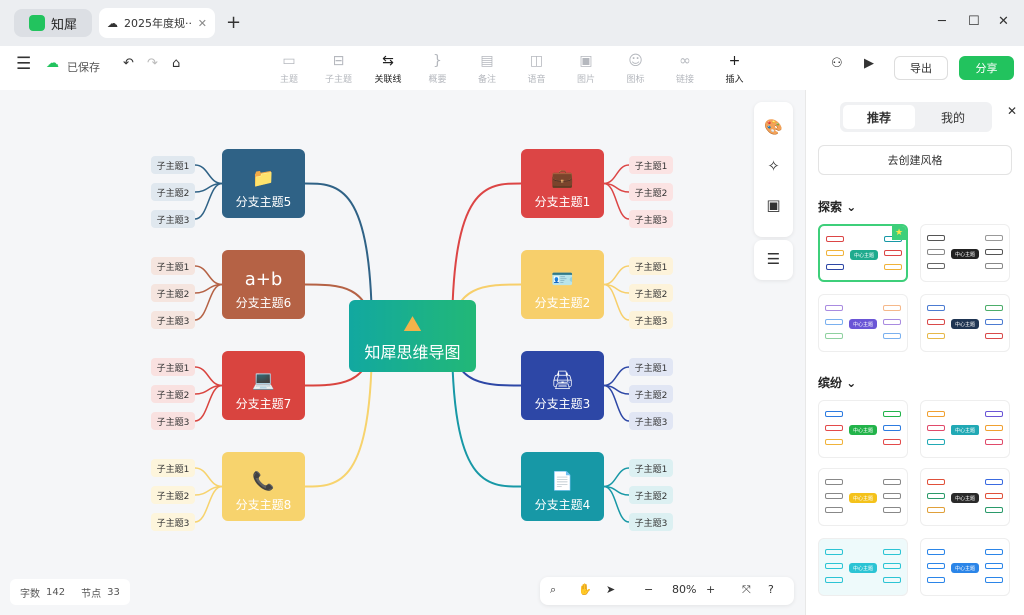 Image resolution: width=1024 pixels, height=615 pixels. I want to click on undo-icon: ↶, so click(128, 63).